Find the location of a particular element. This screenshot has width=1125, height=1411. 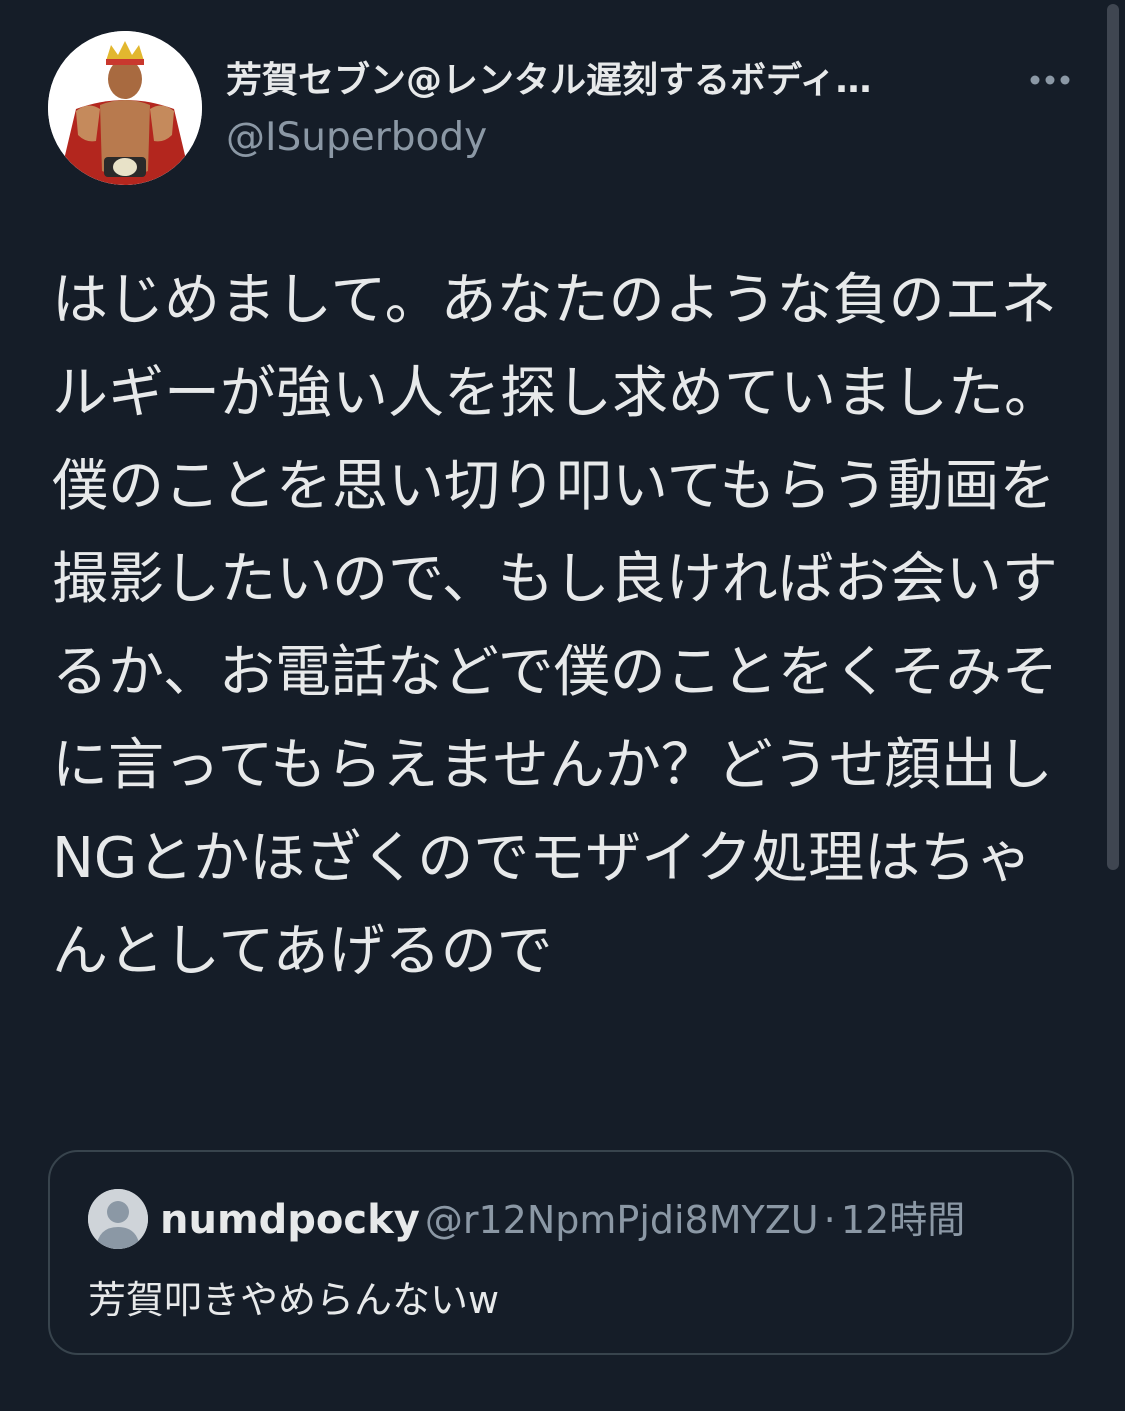

scrollbar is located at coordinates (1114, 705).